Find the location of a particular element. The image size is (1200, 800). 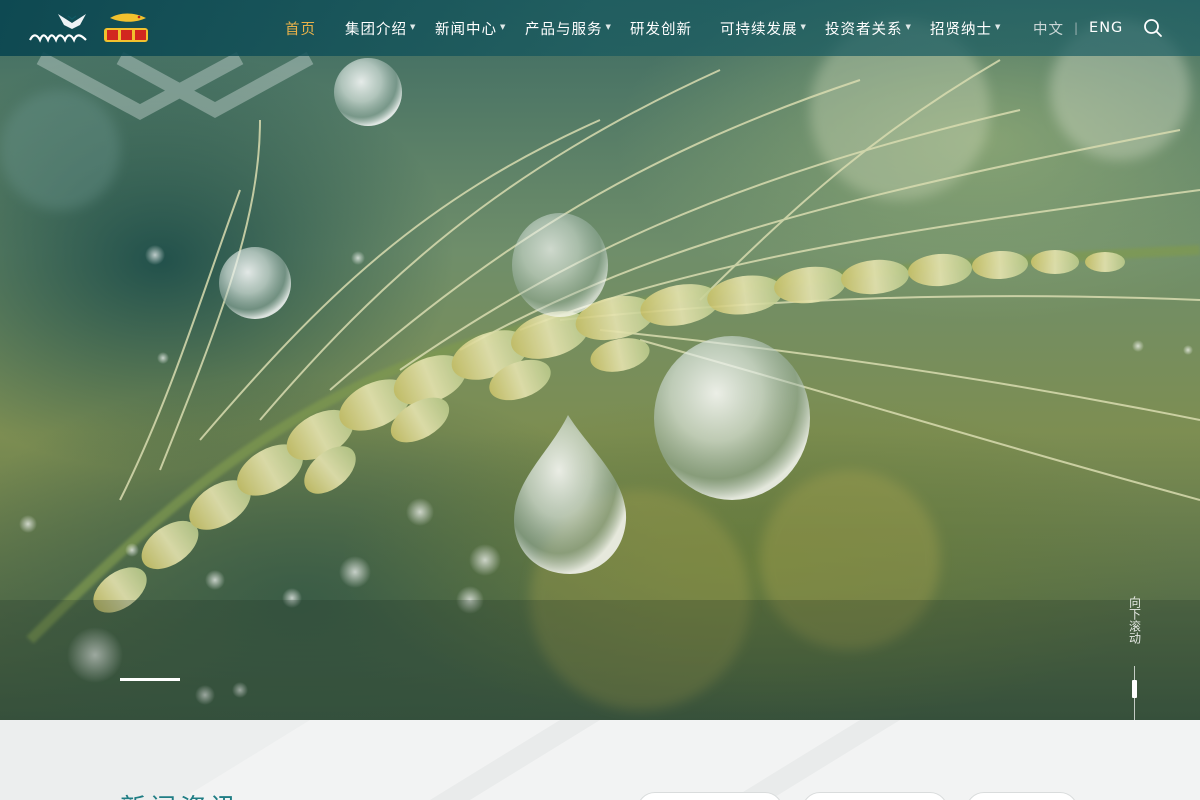

nav-item-label: 产品与服务 is located at coordinates (564, 29).